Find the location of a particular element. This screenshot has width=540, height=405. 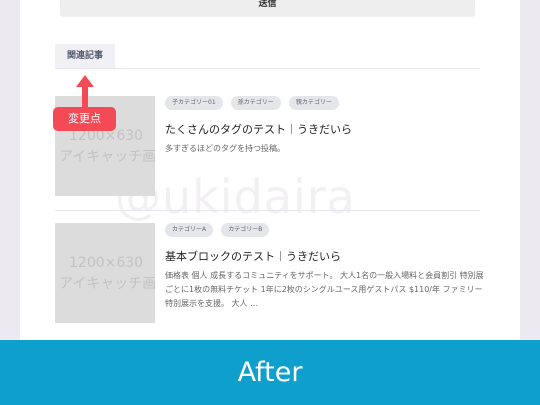

article-title: たくさんのタグのテスト うきだいら is located at coordinates (258, 129).